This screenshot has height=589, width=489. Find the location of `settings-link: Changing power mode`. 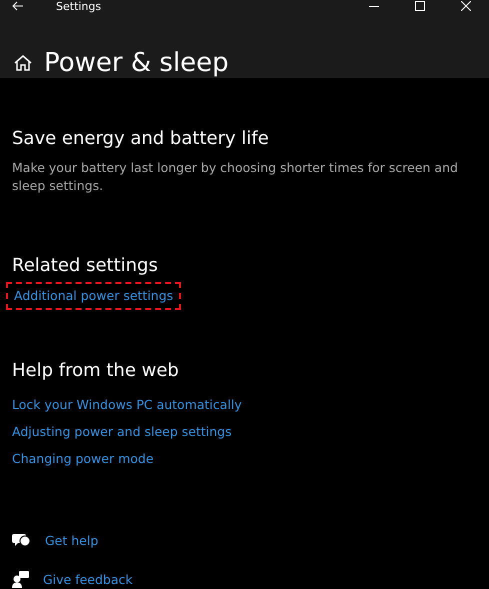

settings-link: Changing power mode is located at coordinates (83, 458).